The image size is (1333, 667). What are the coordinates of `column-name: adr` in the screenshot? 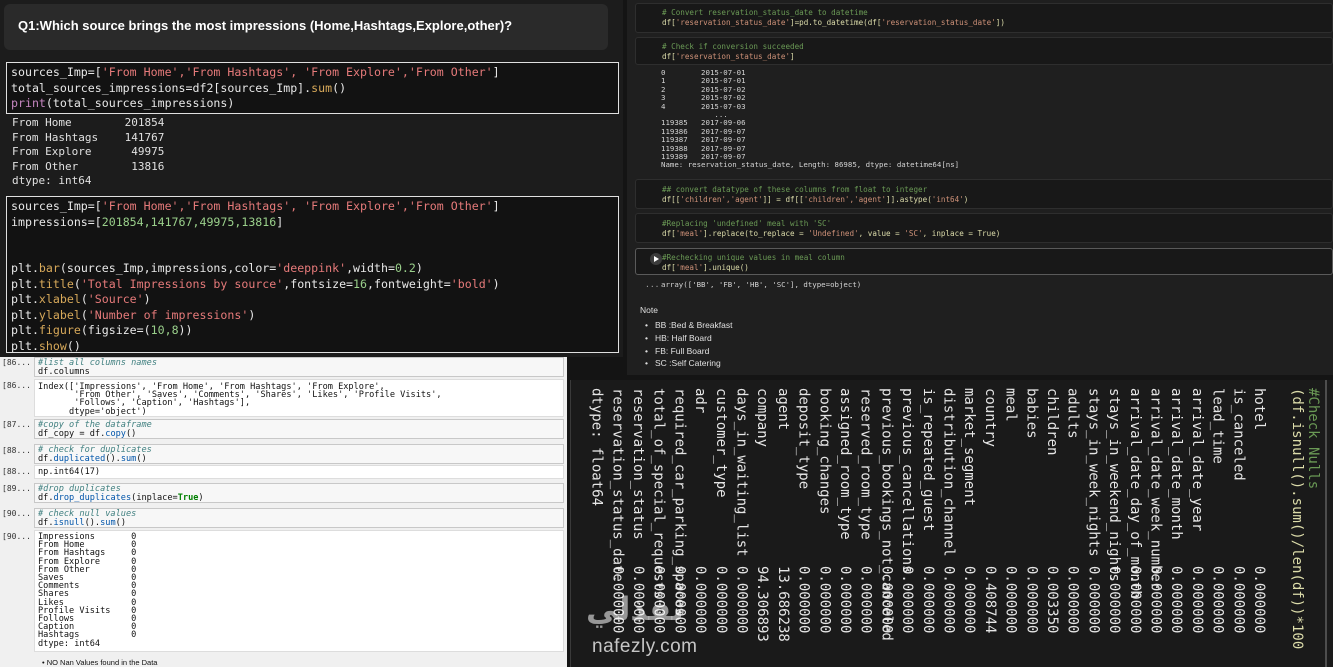 It's located at (700, 401).